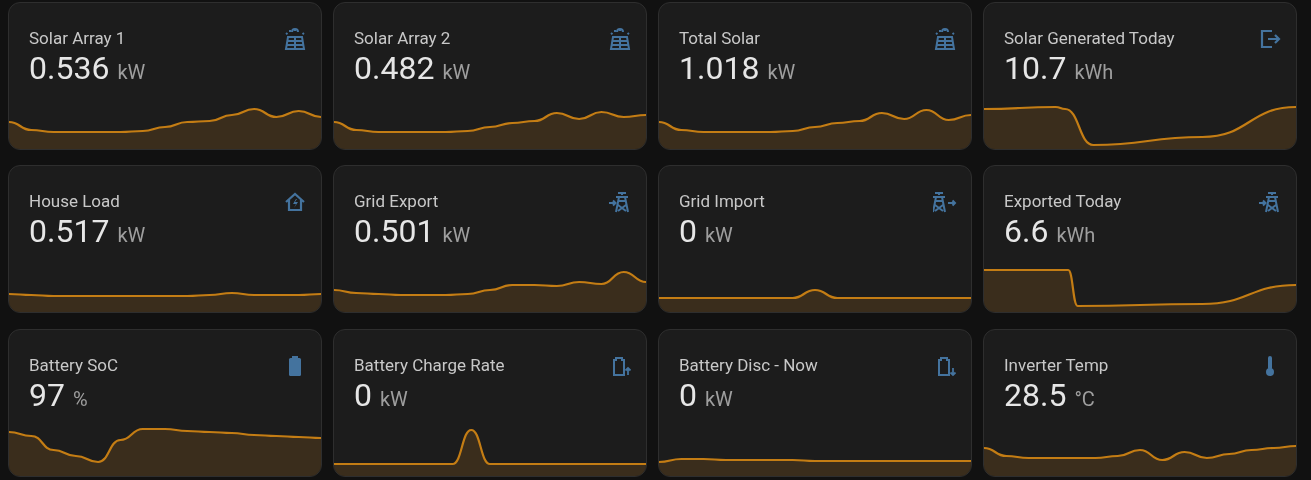 Image resolution: width=1311 pixels, height=480 pixels. I want to click on card-title: Grid Export, so click(396, 201).